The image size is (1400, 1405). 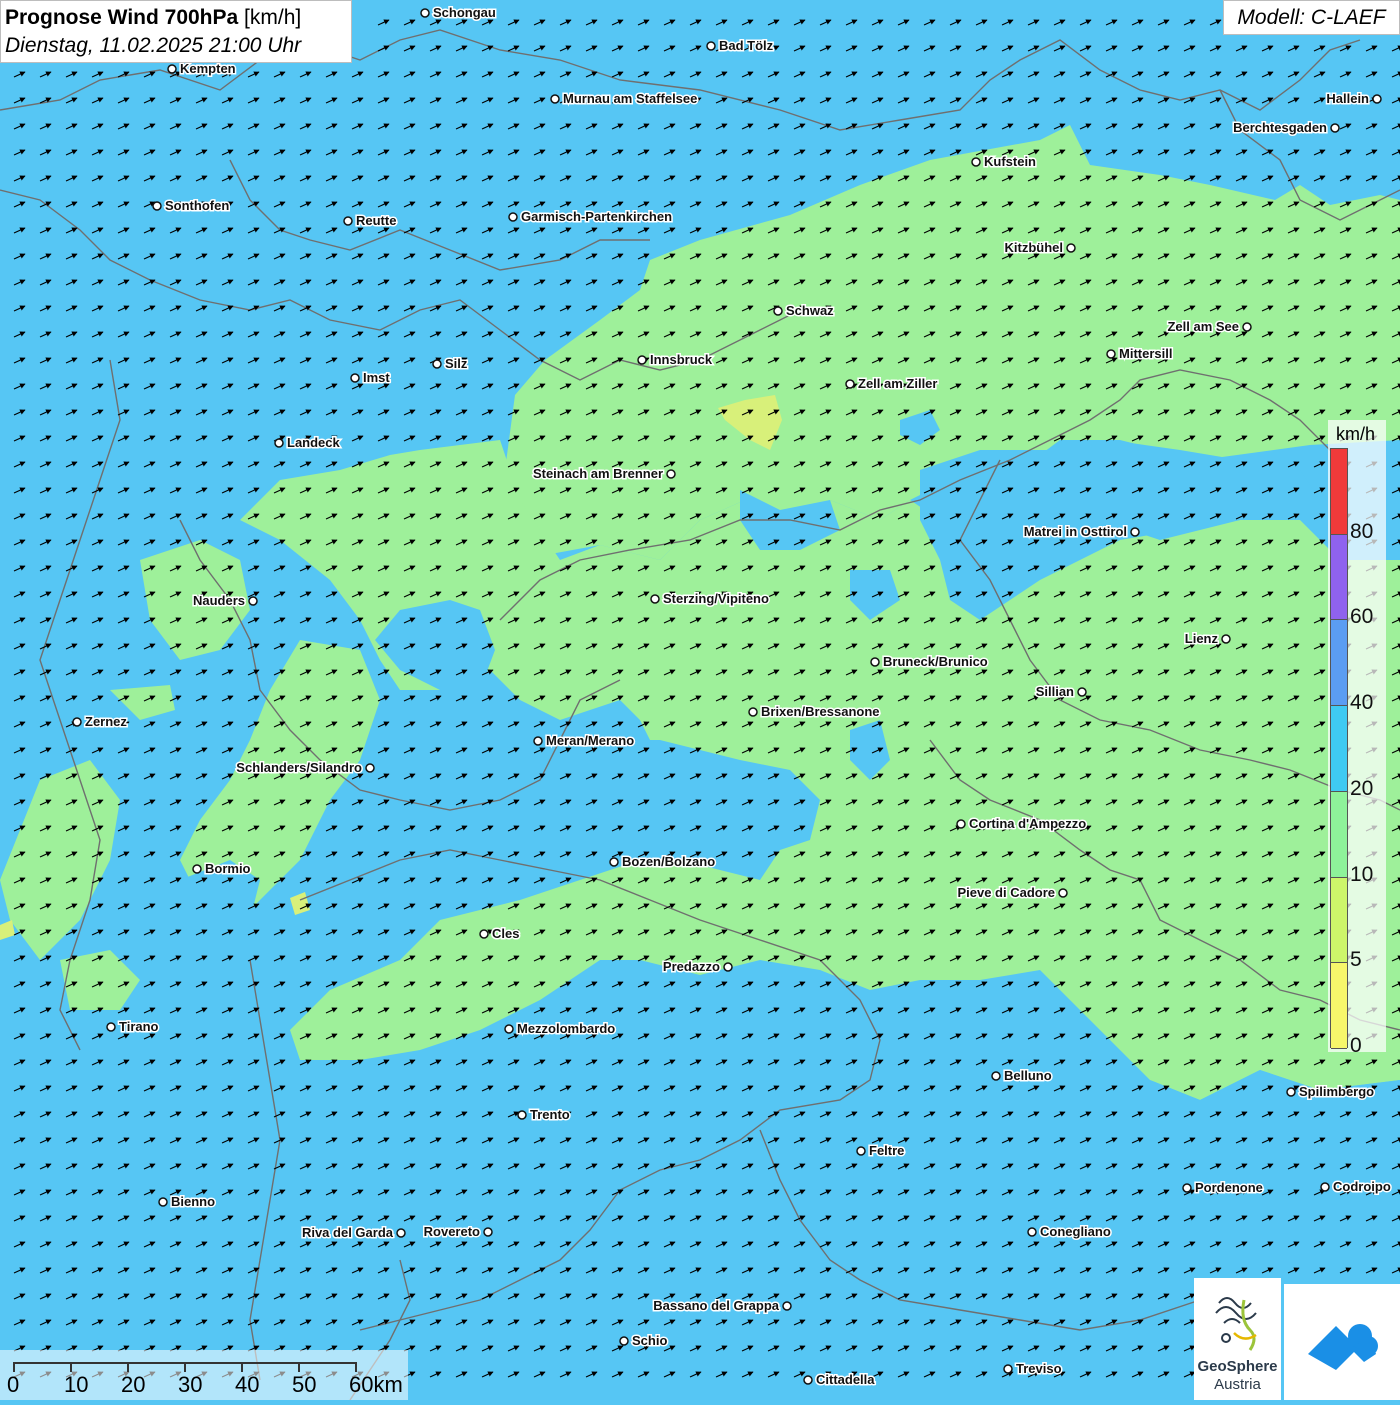 I want to click on city-marker: Bozen/Bolzano, so click(x=663, y=862).